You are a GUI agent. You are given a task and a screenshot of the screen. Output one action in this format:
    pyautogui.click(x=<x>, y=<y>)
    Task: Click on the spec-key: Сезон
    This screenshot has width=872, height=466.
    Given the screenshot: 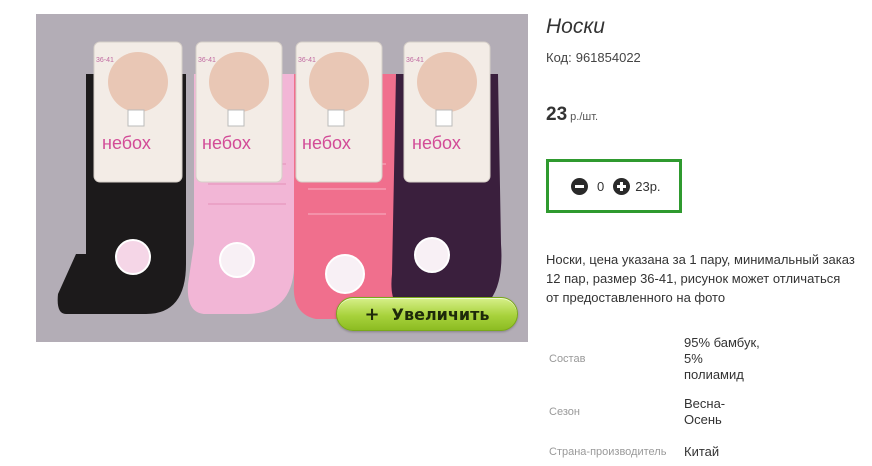 What is the action you would take?
    pyautogui.click(x=564, y=411)
    